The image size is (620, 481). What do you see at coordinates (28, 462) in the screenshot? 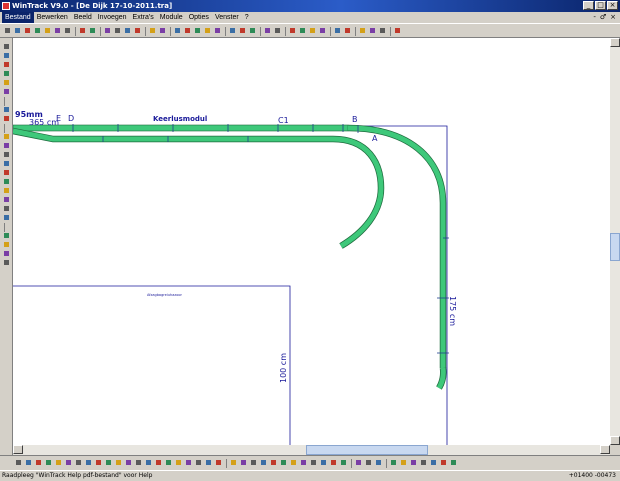
I see `arrow-icon` at bounding box center [28, 462].